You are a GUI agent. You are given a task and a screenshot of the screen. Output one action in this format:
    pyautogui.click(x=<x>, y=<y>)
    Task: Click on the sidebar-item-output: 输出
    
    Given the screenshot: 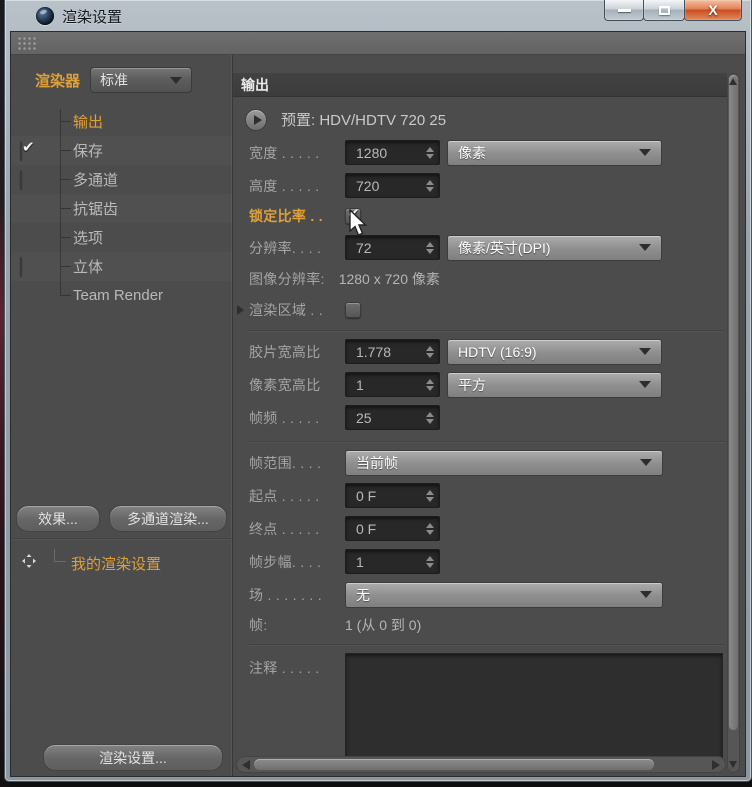 What is the action you would take?
    pyautogui.click(x=121, y=121)
    